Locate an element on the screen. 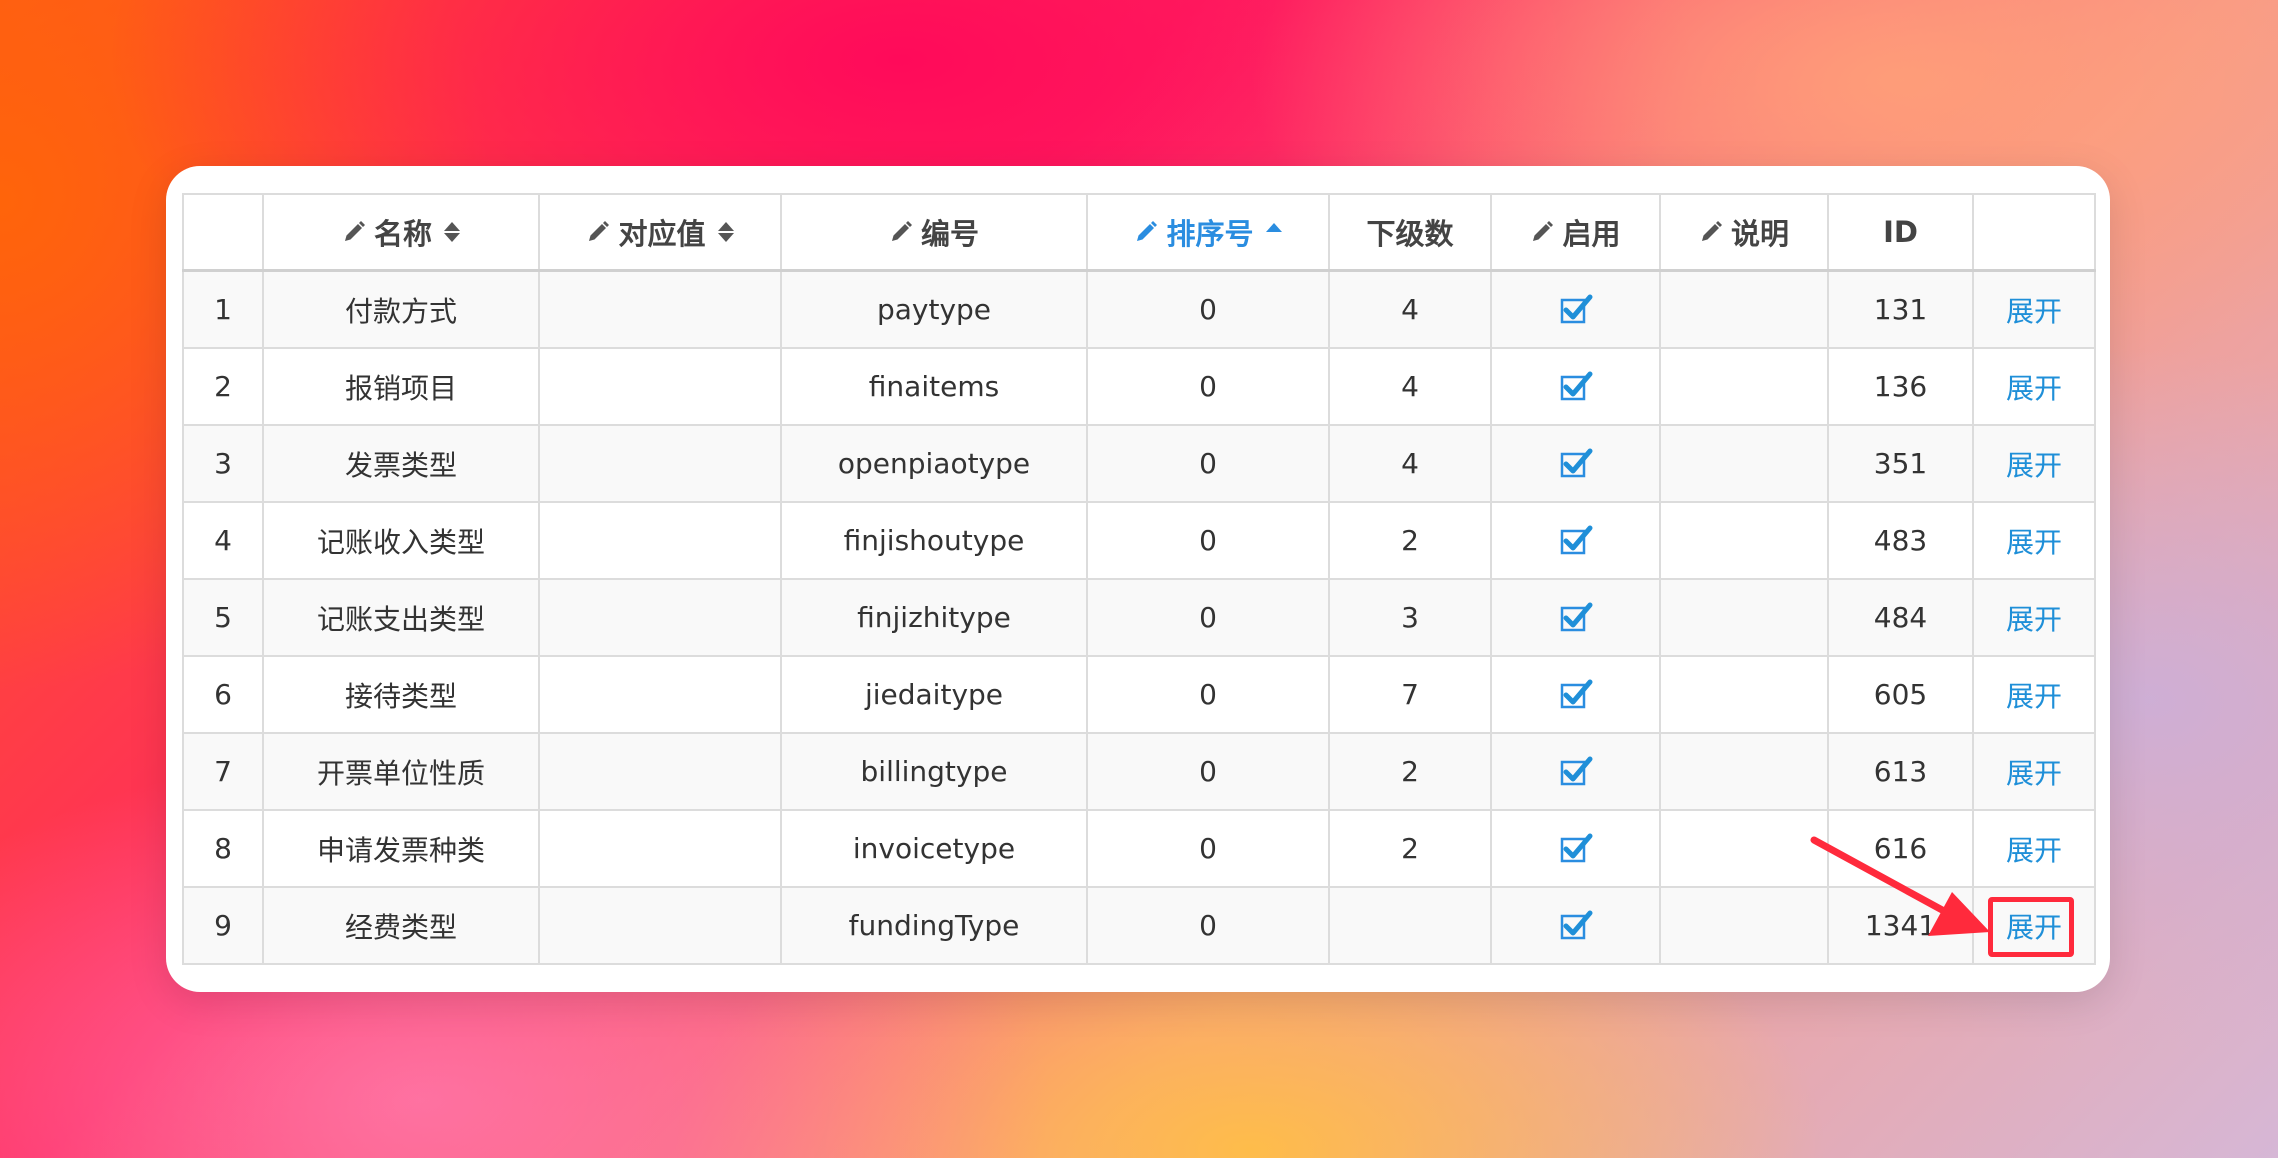 The height and width of the screenshot is (1158, 2278). cell-id: 484 is located at coordinates (1900, 617).